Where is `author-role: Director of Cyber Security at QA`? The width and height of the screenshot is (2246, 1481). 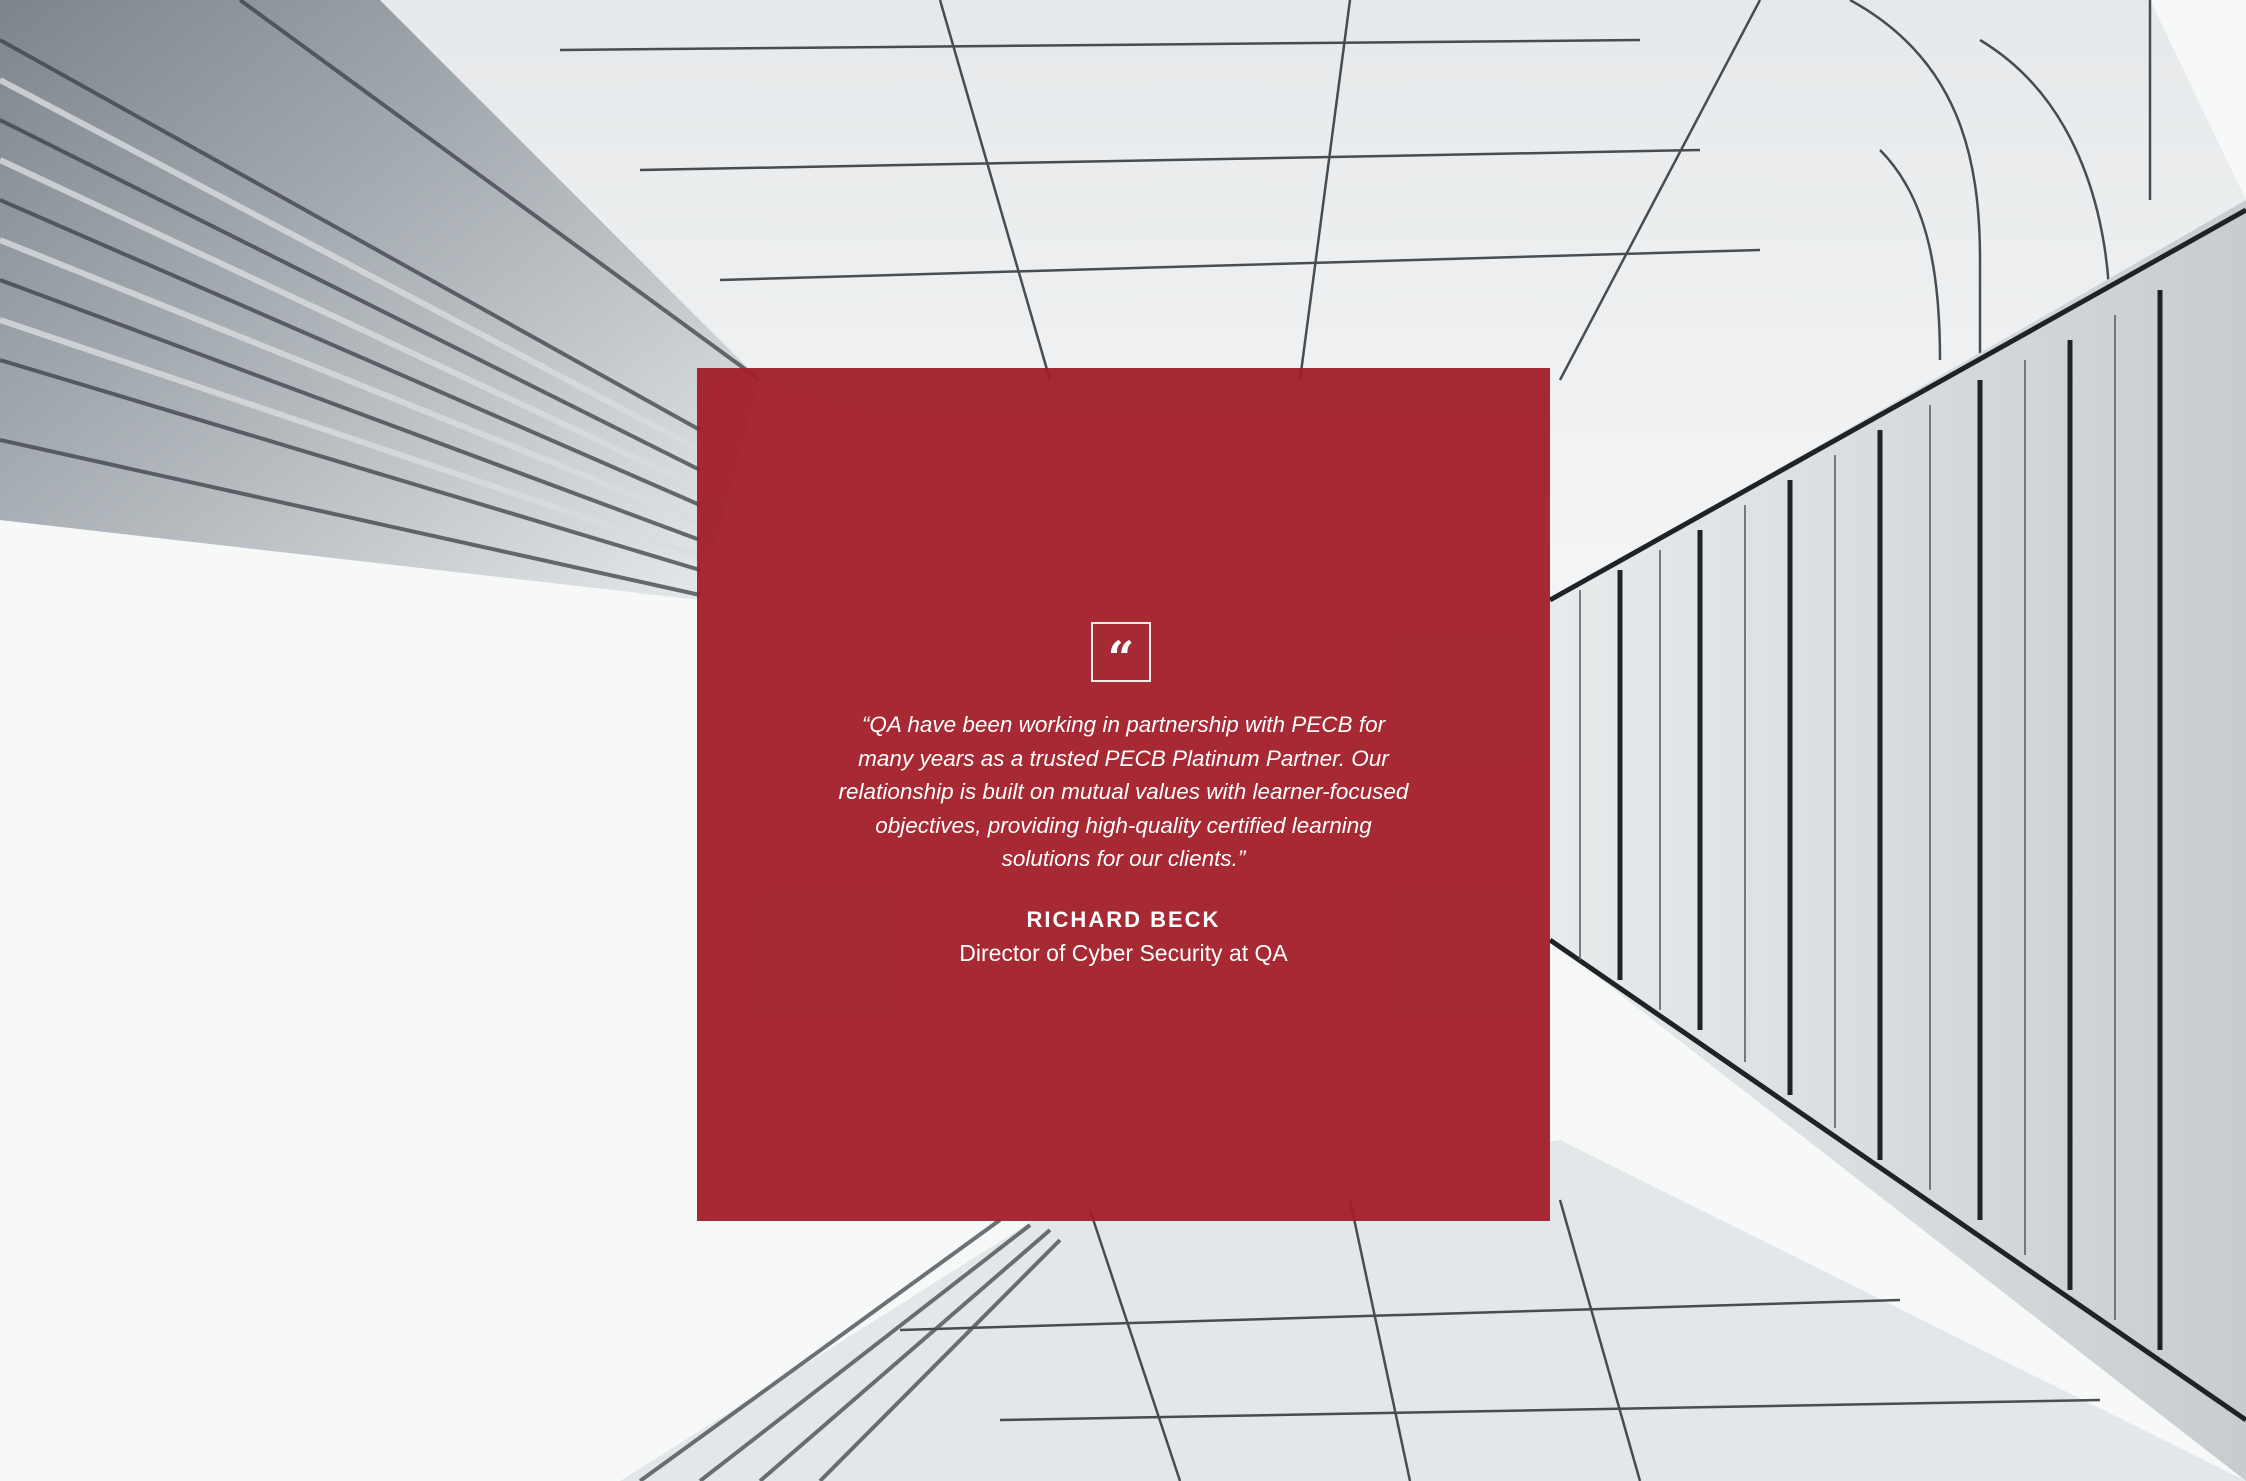
author-role: Director of Cyber Security at QA is located at coordinates (1123, 953).